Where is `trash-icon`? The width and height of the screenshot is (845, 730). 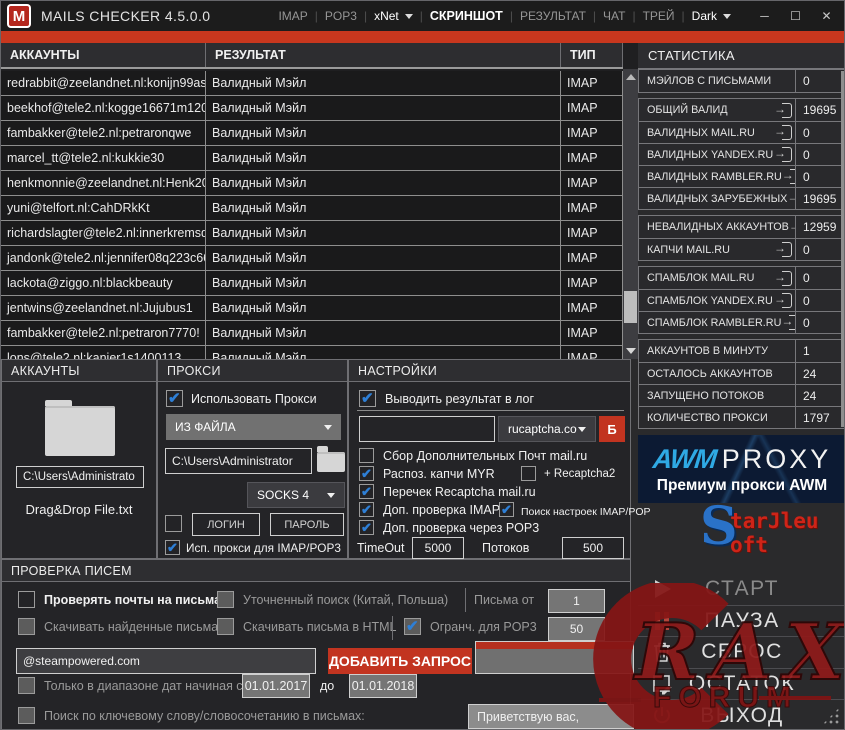 trash-icon is located at coordinates (662, 652).